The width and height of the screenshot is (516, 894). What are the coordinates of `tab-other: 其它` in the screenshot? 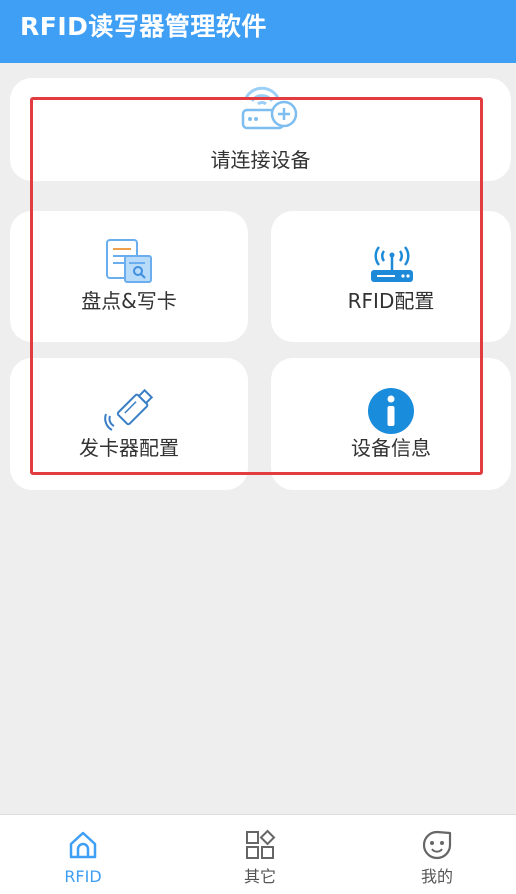 It's located at (260, 854).